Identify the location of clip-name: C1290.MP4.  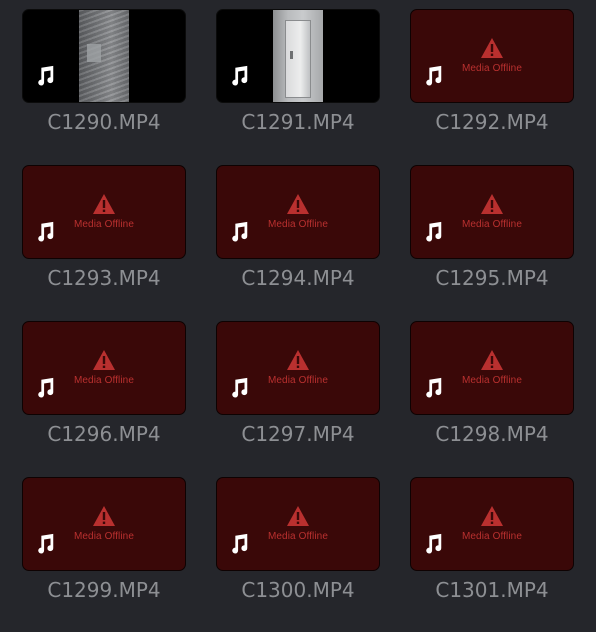
(104, 122).